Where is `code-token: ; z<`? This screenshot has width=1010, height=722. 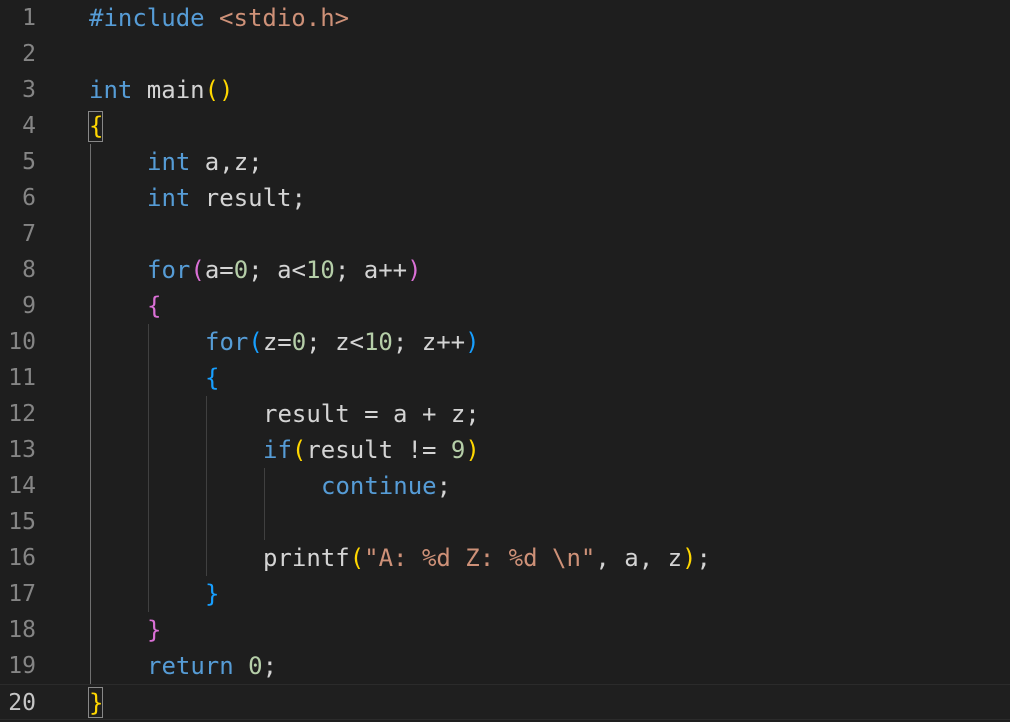
code-token: ; z< is located at coordinates (335, 342).